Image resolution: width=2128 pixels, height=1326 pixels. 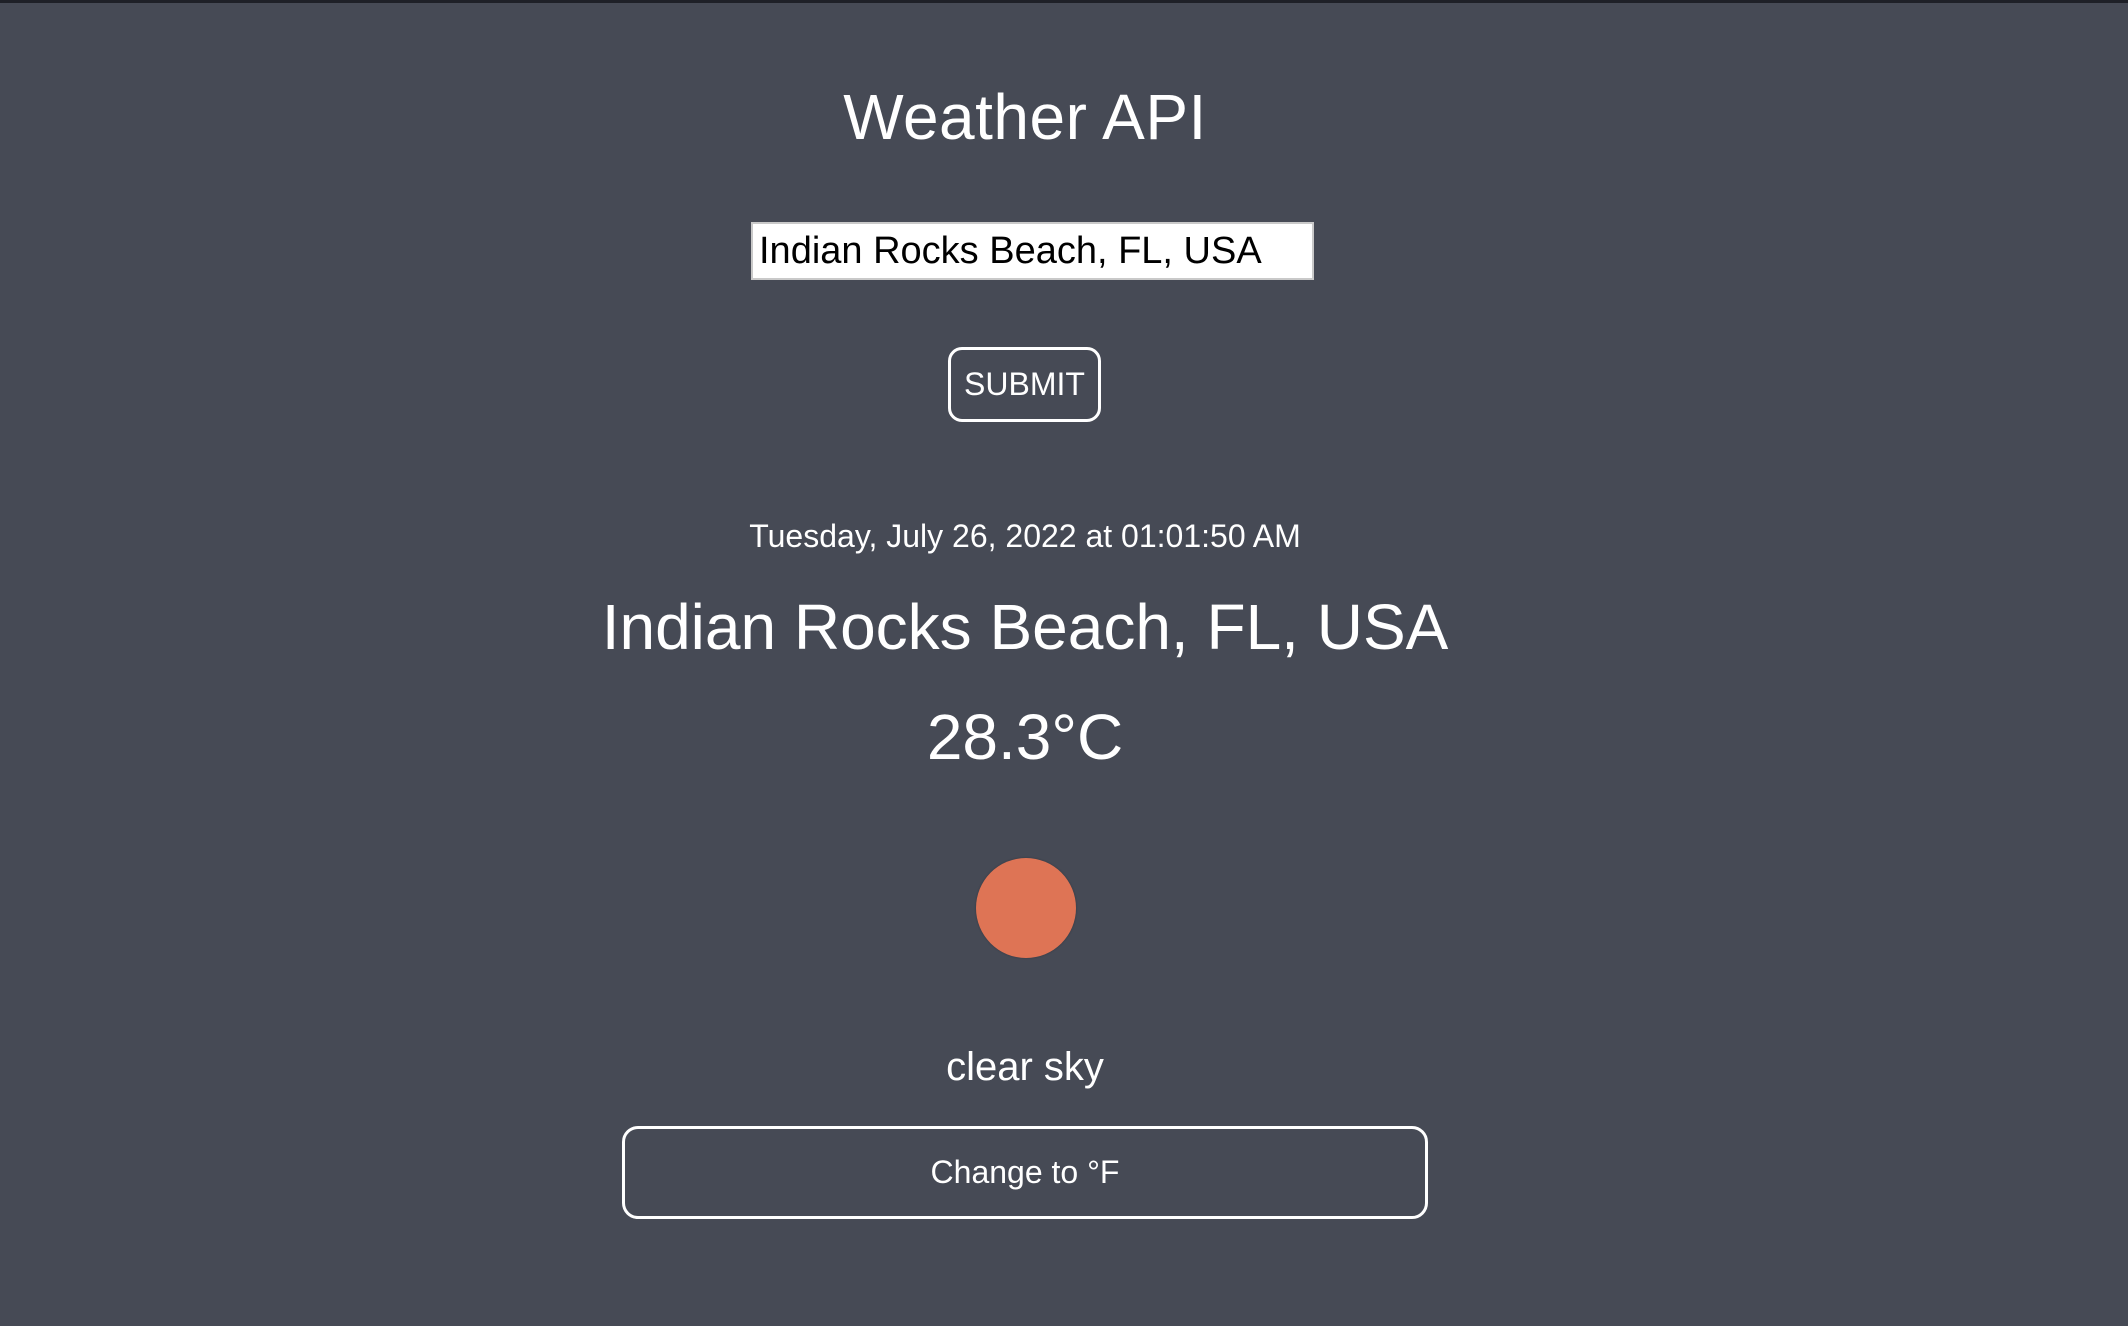 What do you see at coordinates (1025, 536) in the screenshot?
I see `date-time: Tuesday, July 26, 2022 at 01:01:50 AM` at bounding box center [1025, 536].